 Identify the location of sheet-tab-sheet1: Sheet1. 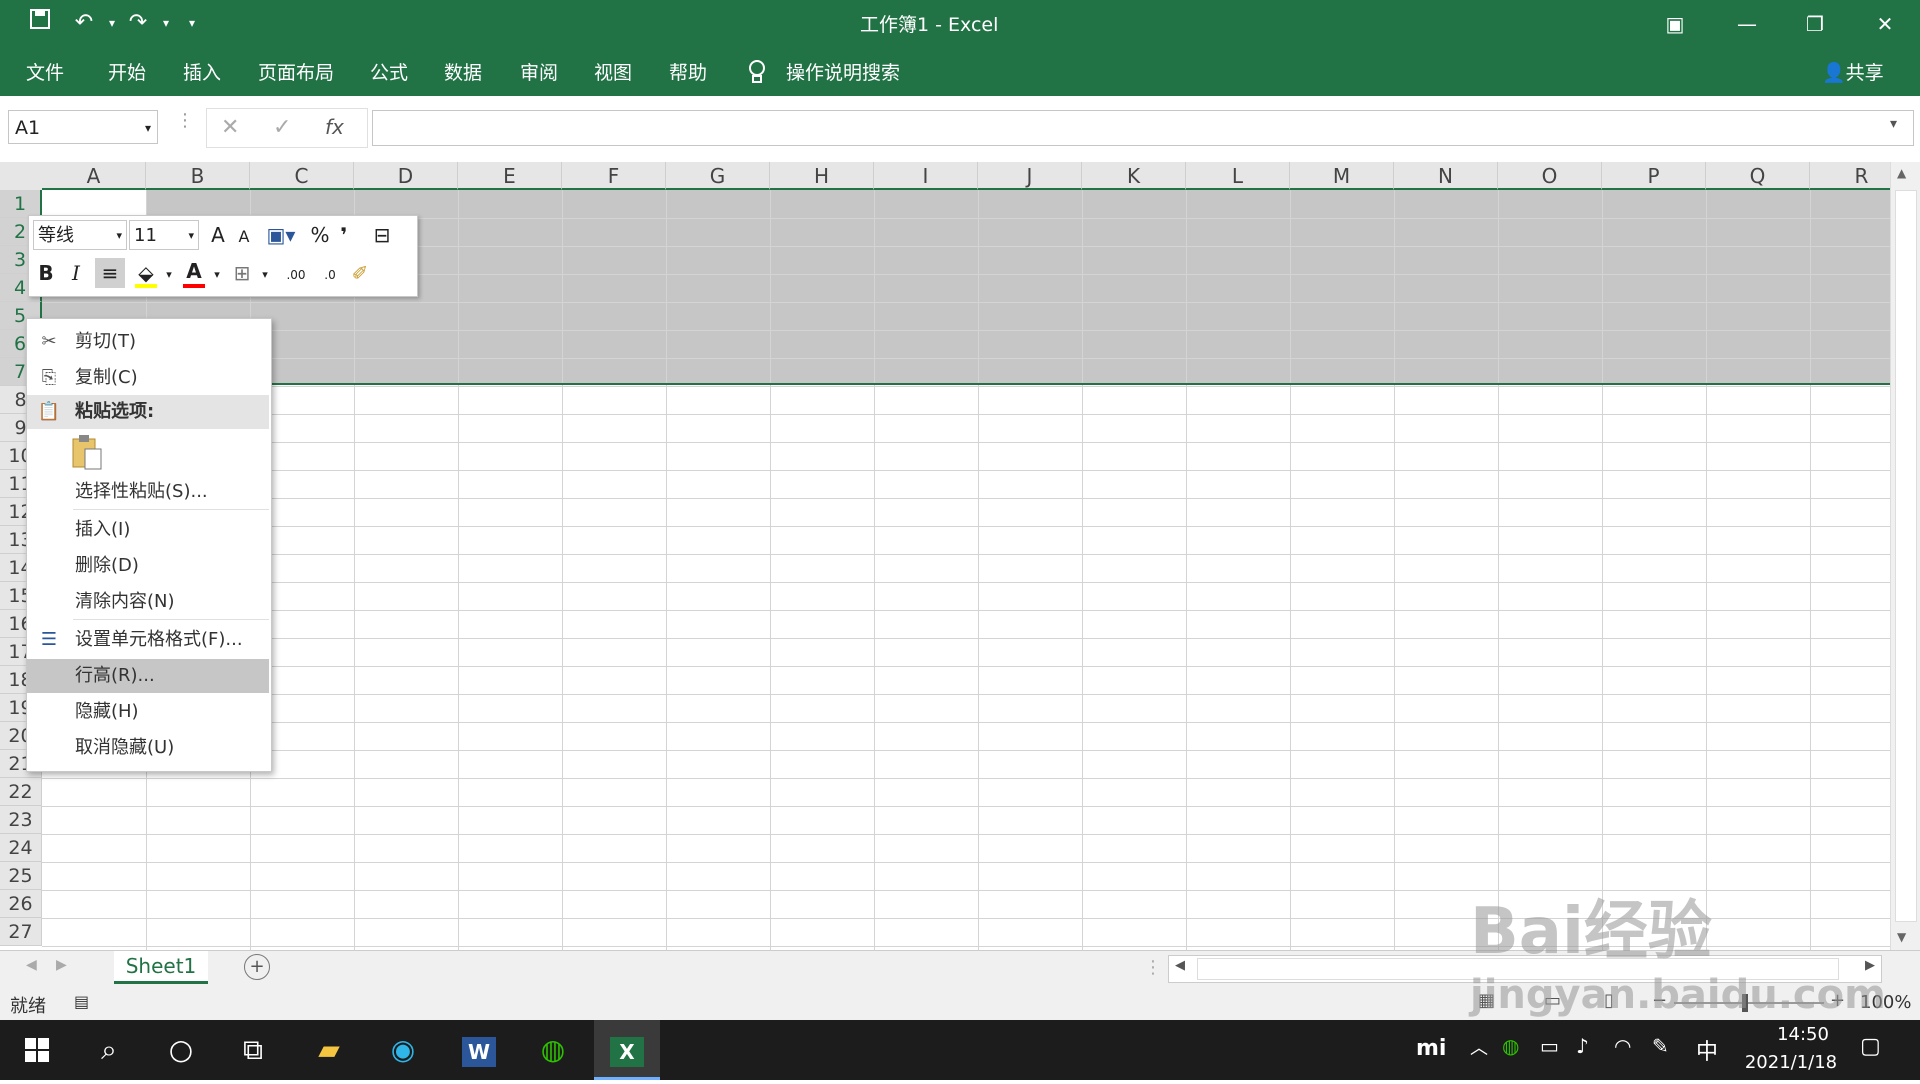
(161, 967).